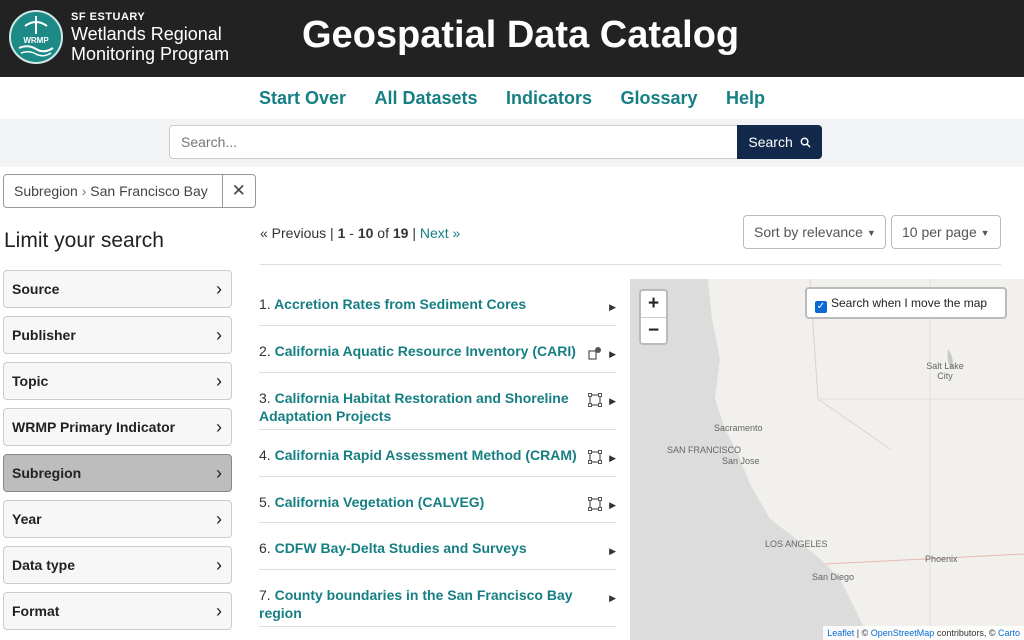  I want to click on search-on-move-control: ✓ Search when I move the map, so click(906, 303).